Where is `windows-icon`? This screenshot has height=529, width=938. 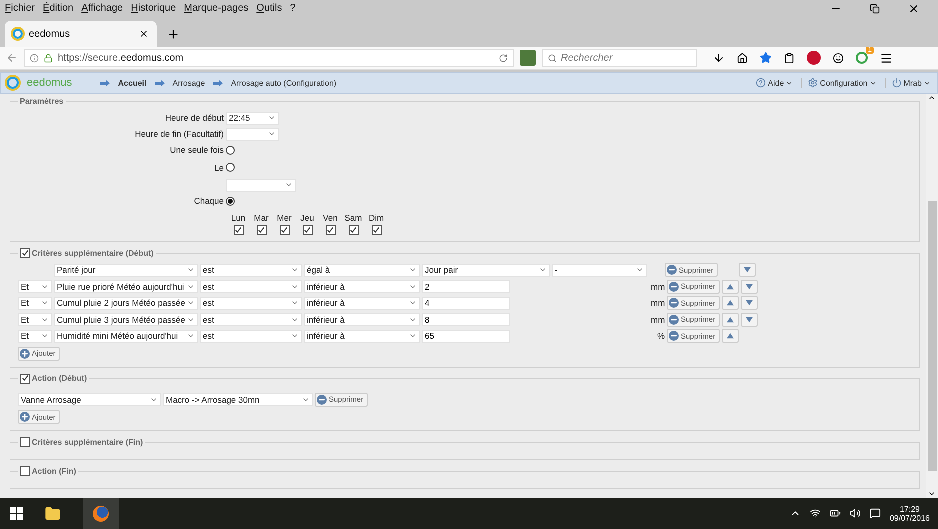 windows-icon is located at coordinates (16, 513).